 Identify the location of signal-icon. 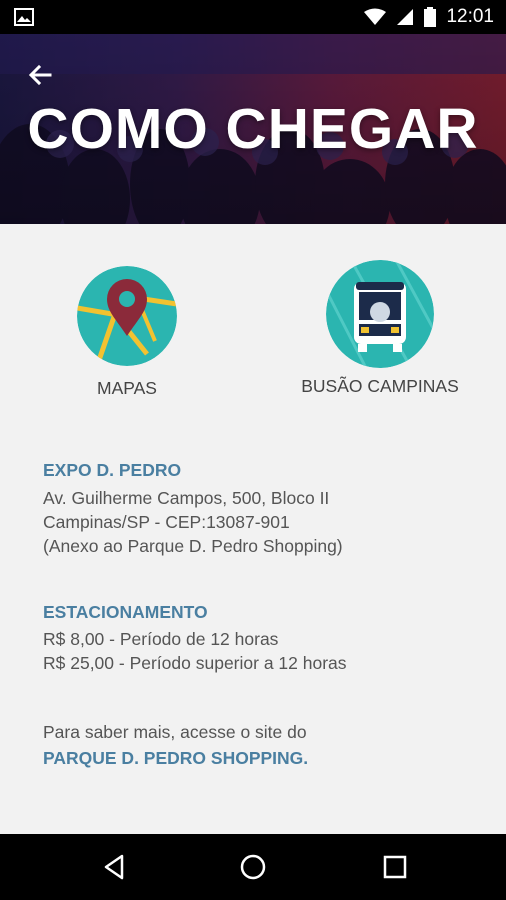
(405, 17).